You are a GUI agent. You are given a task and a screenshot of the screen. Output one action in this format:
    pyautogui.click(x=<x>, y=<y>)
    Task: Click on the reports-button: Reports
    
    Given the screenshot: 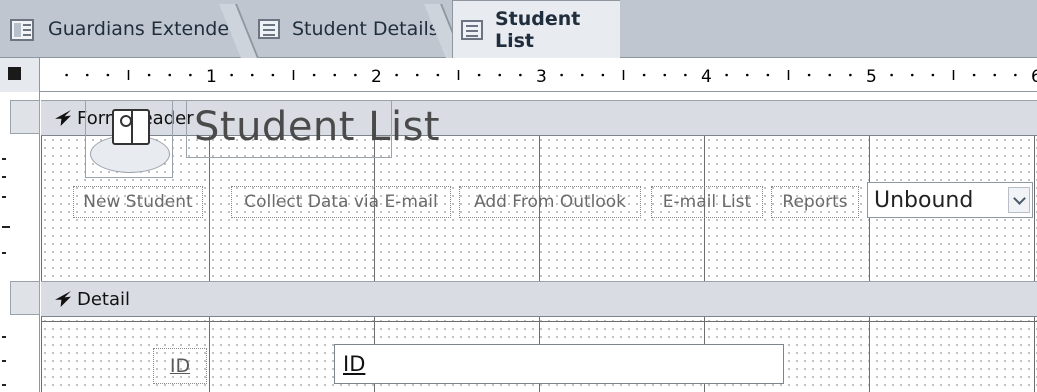 What is the action you would take?
    pyautogui.click(x=815, y=202)
    